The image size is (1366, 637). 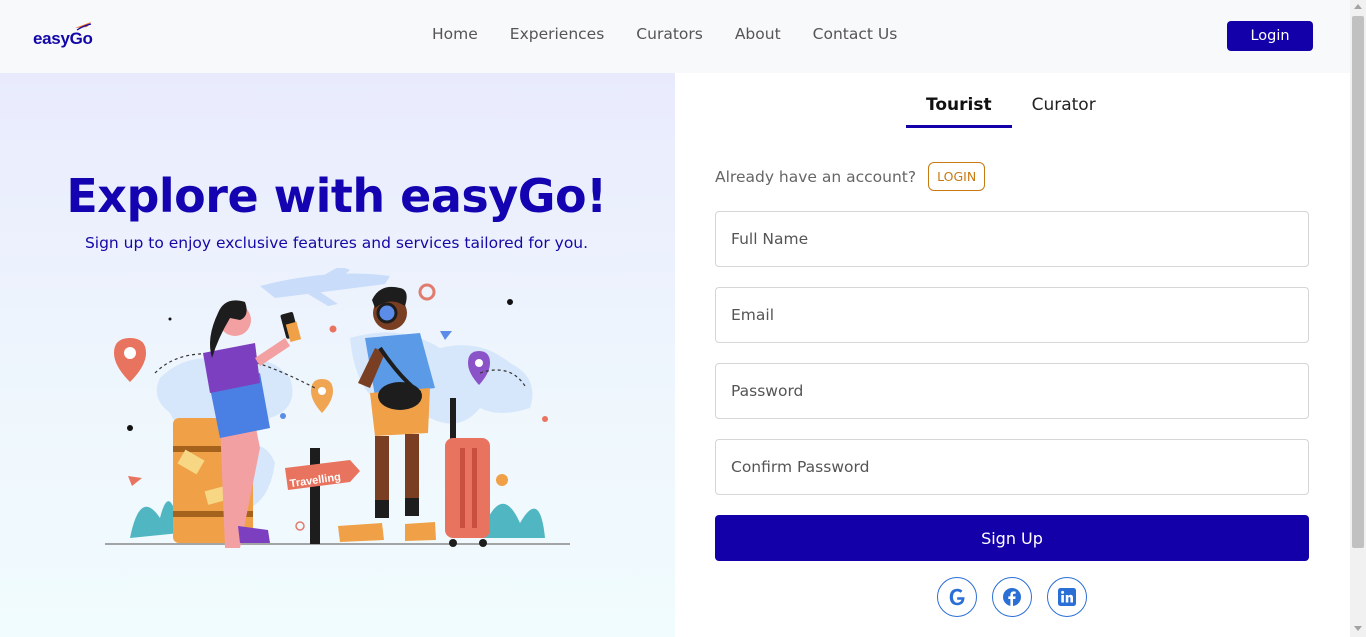 I want to click on scroll-thumb, so click(x=1358, y=282).